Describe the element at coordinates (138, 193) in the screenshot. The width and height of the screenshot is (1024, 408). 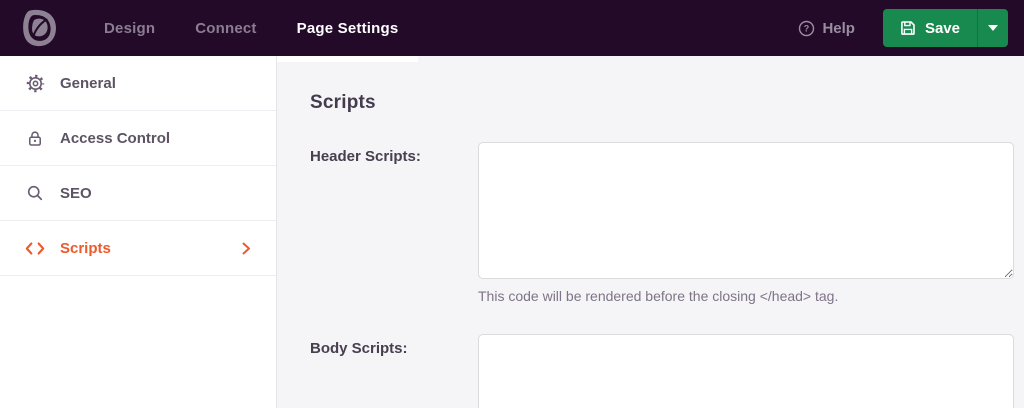
I see `sidebar-item-seo: SEO` at that location.